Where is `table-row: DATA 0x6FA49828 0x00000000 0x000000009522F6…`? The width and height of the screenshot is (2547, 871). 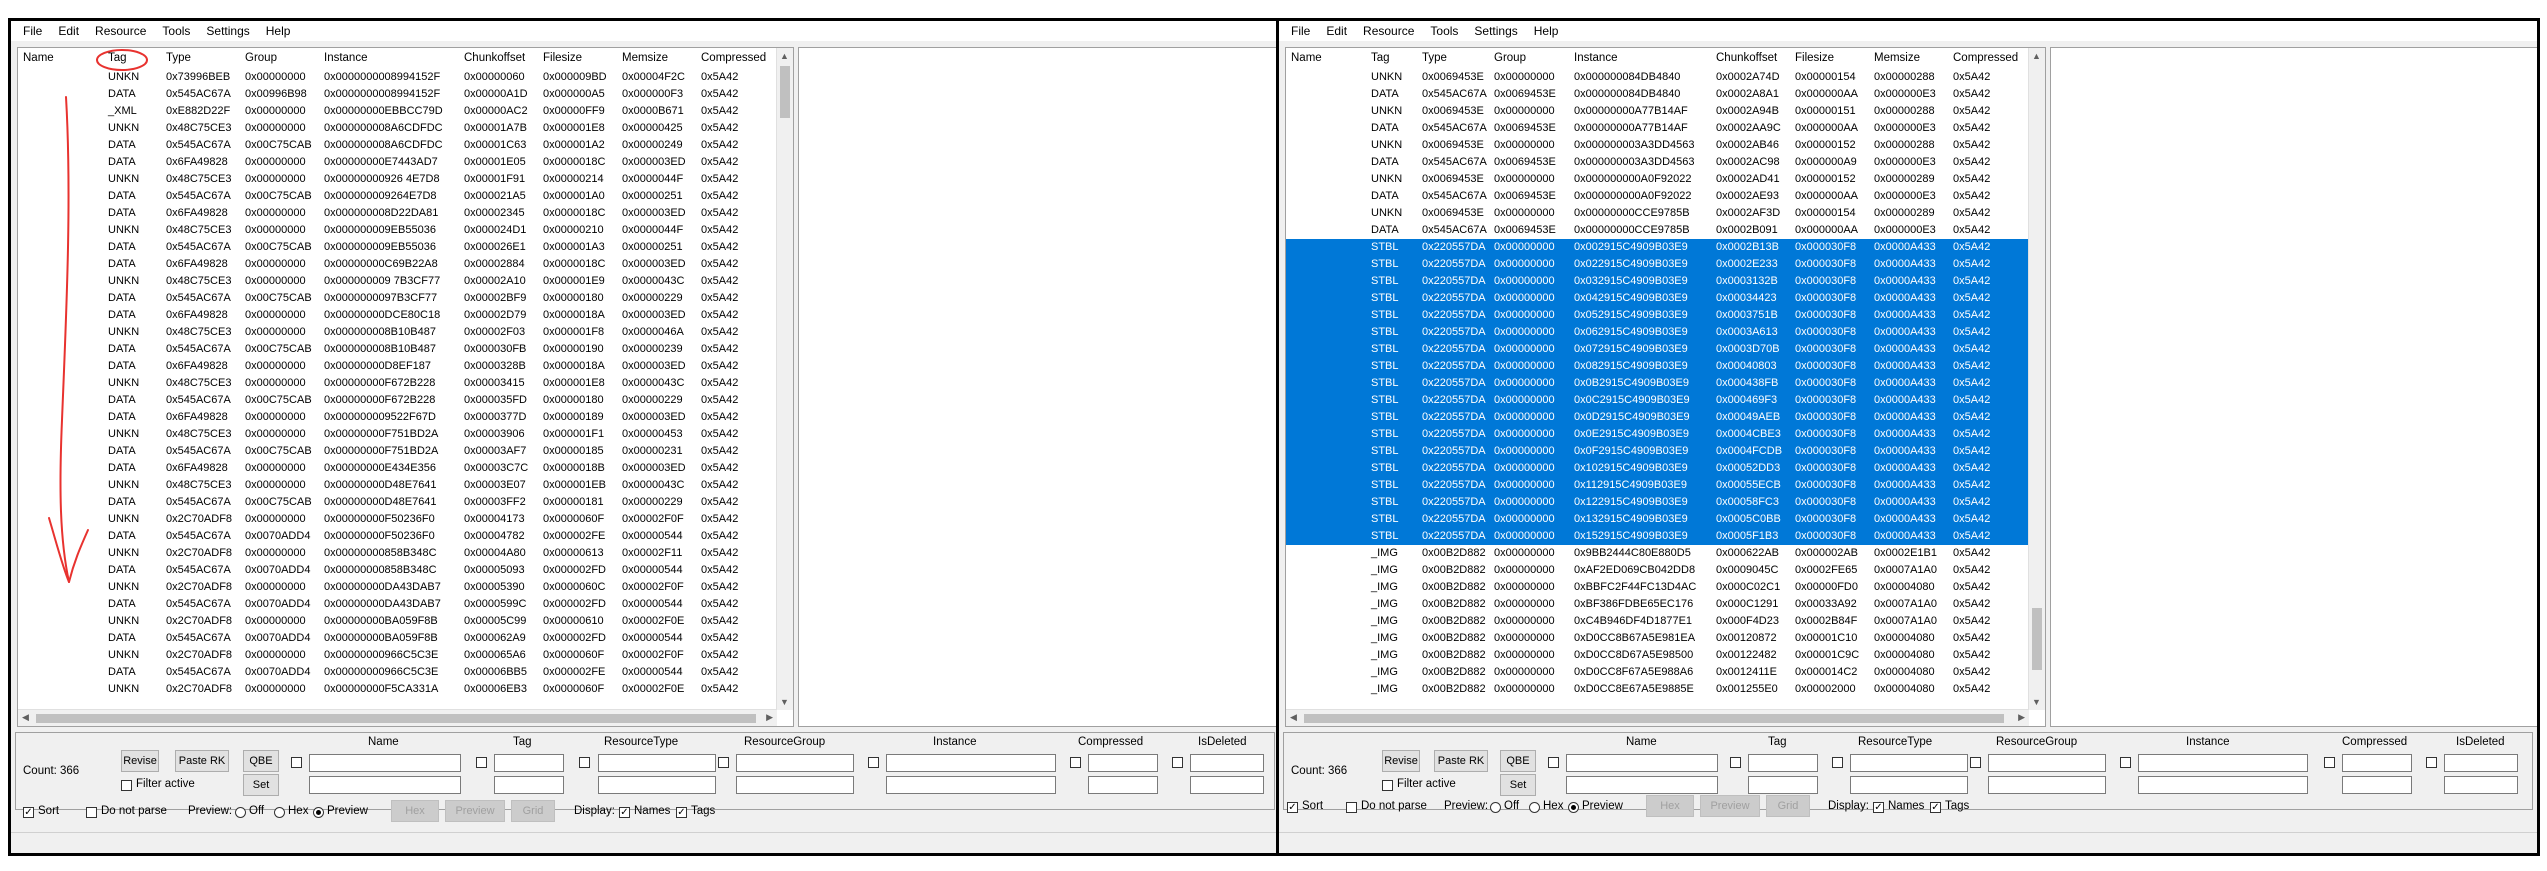
table-row: DATA 0x6FA49828 0x00000000 0x000000009522F6… is located at coordinates (397, 417).